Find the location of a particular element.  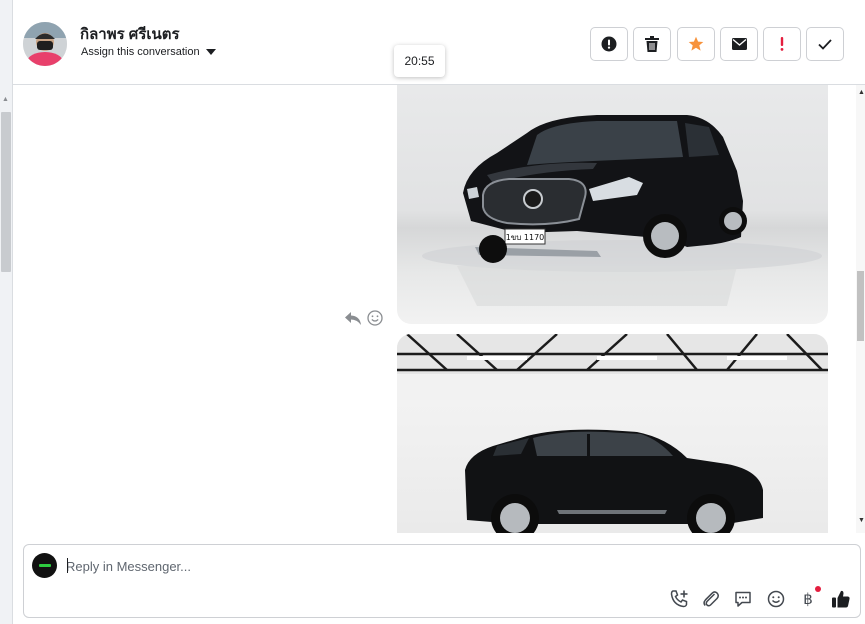

trash-icon is located at coordinates (652, 44).